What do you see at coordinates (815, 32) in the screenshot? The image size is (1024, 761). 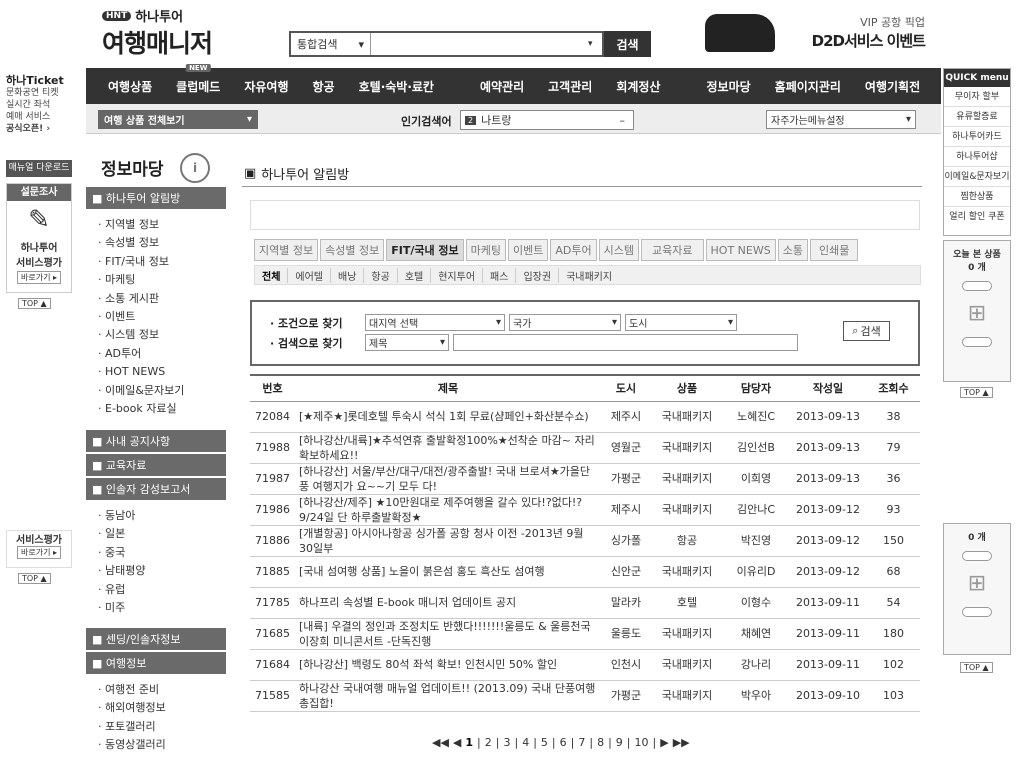 I see `promo-banner: VIP 공항 픽업 D2D서비스 이벤트` at bounding box center [815, 32].